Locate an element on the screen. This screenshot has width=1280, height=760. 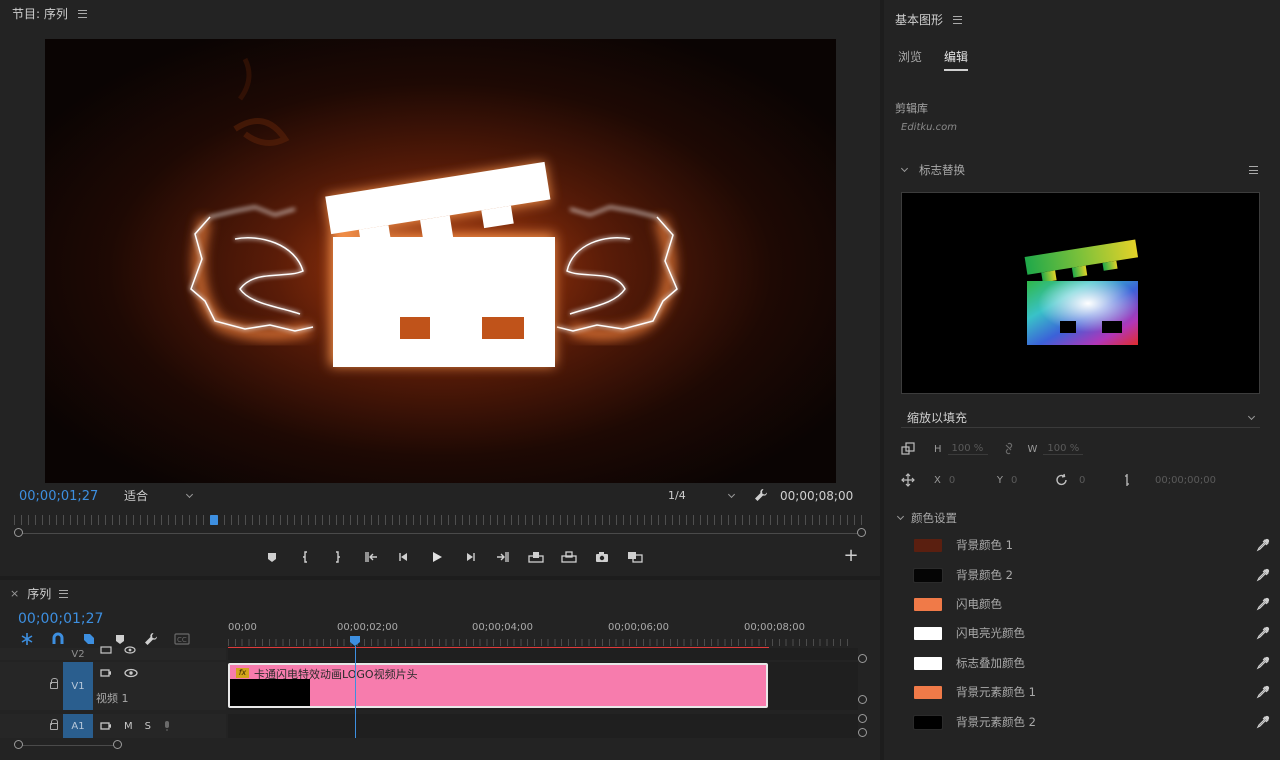
anchor-icon is located at coordinates (1127, 480).